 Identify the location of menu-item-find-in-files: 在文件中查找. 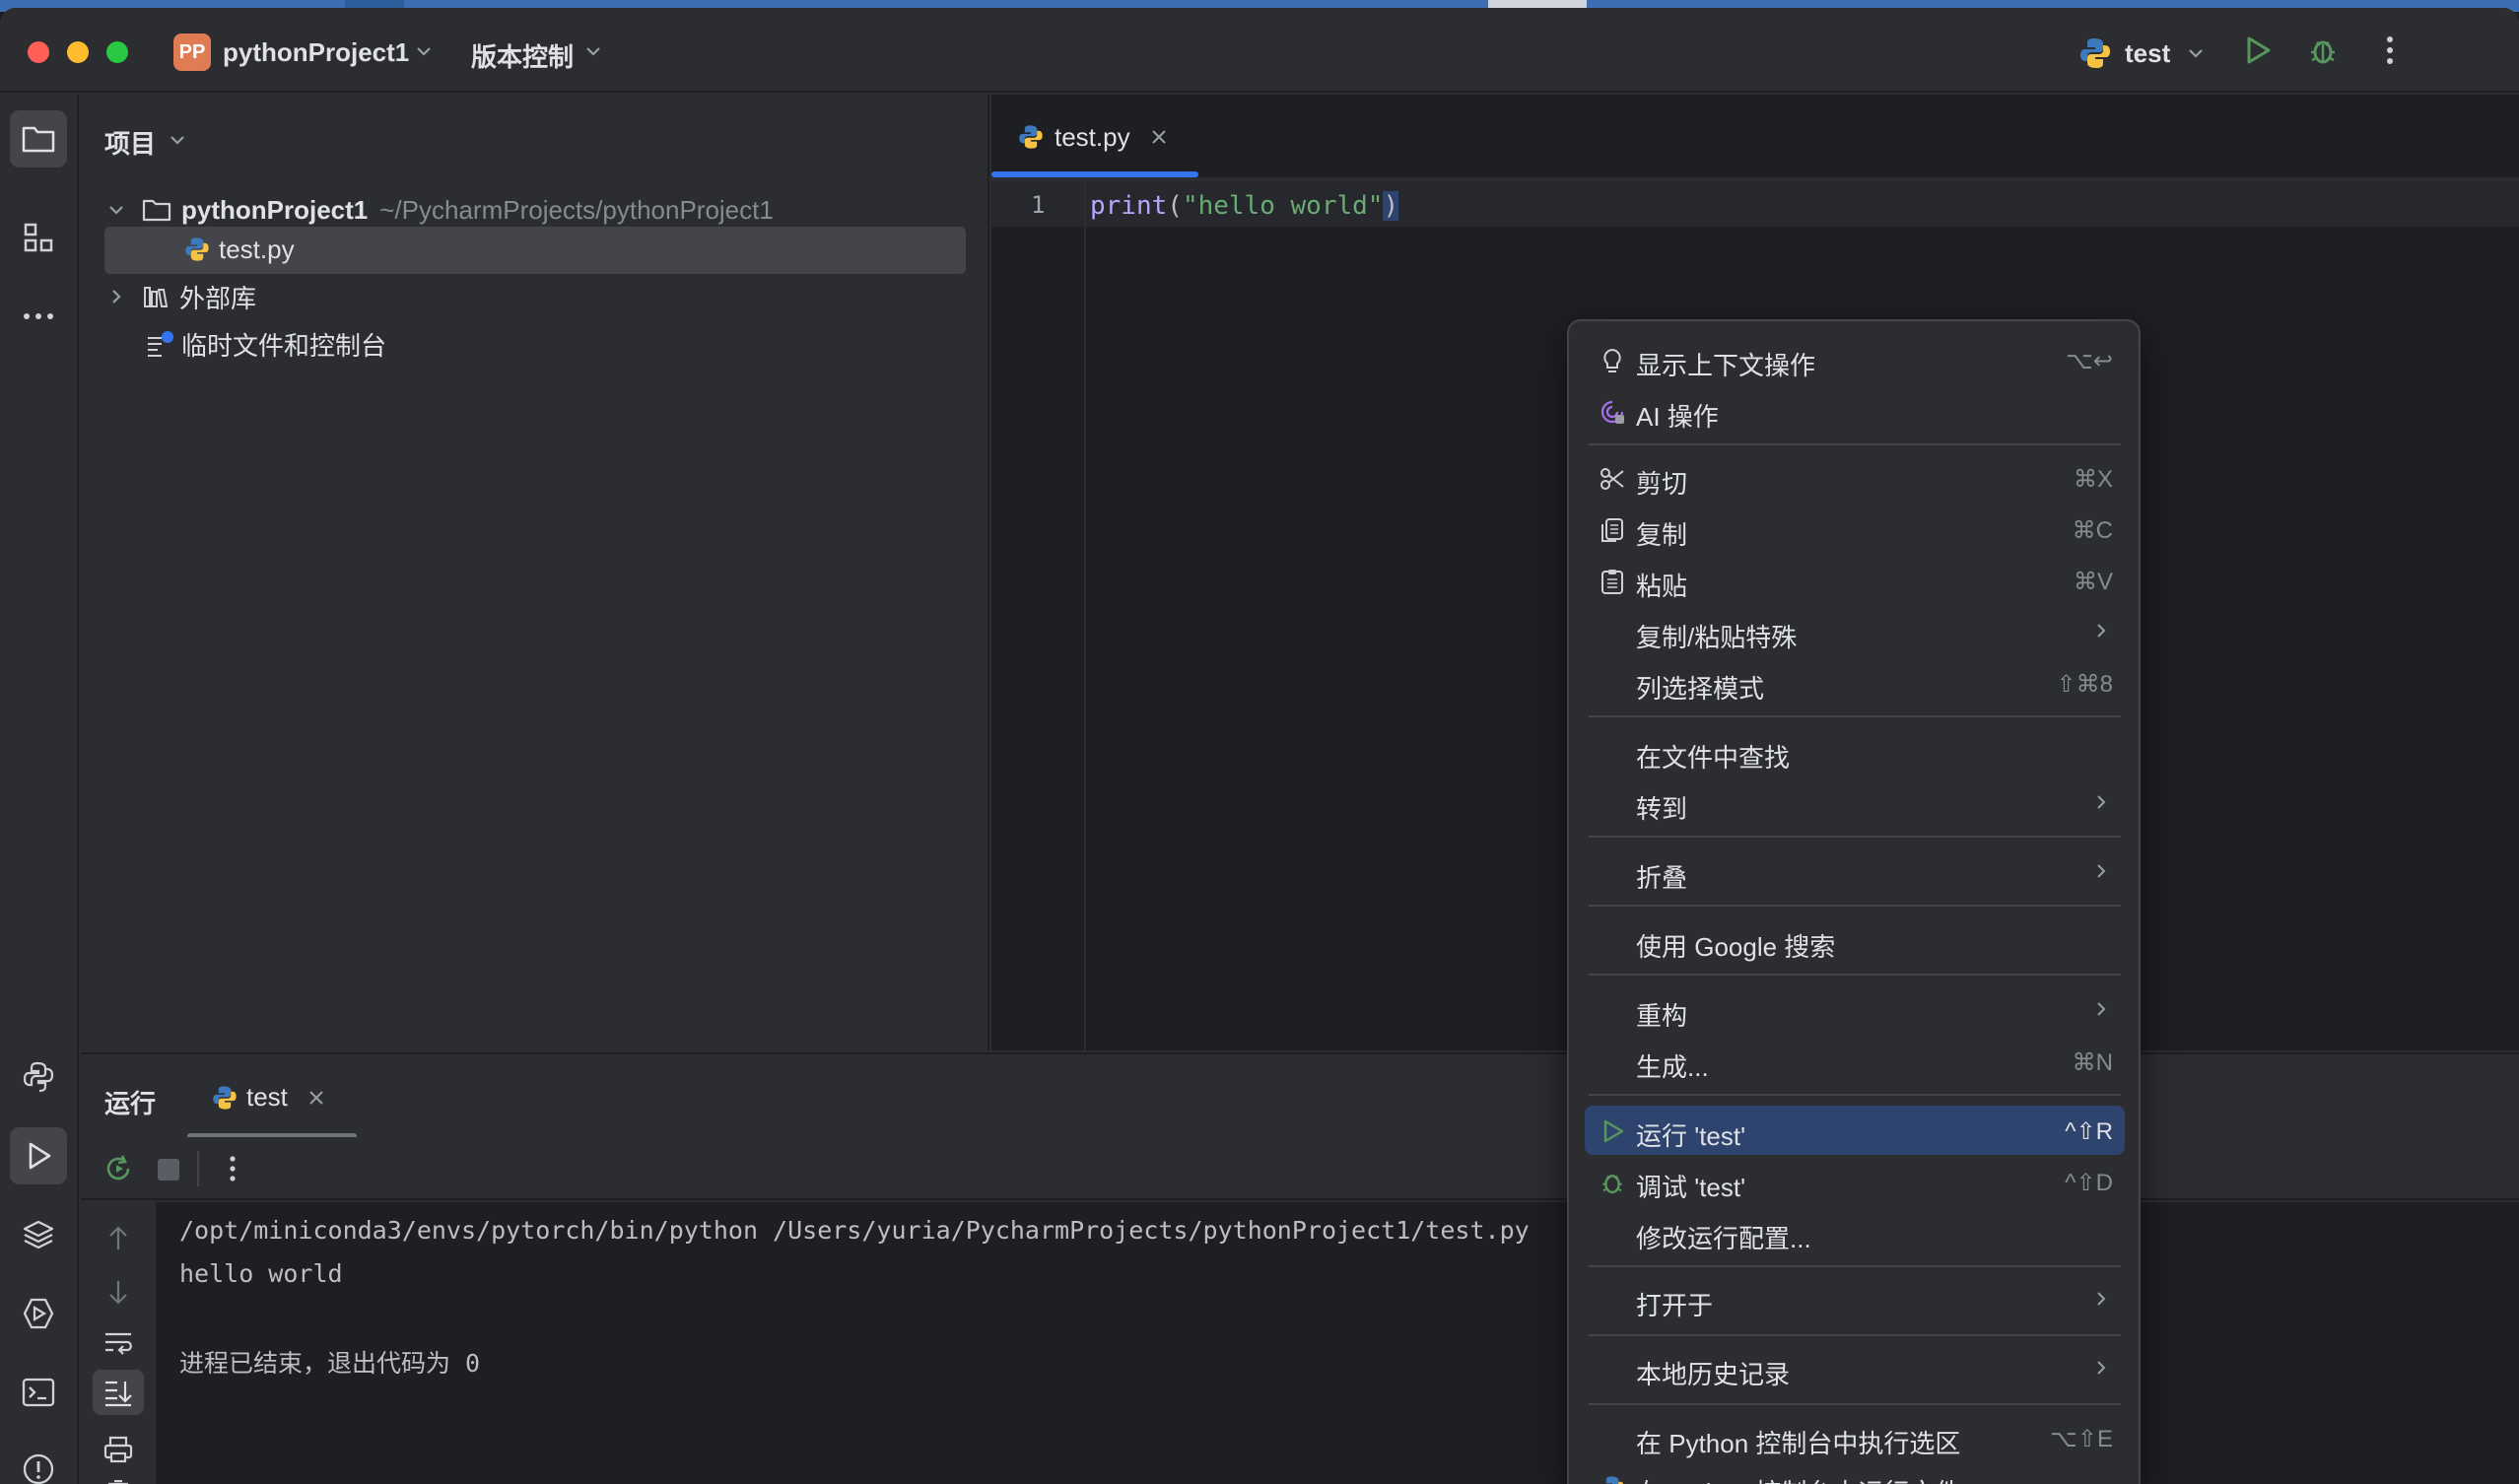
(1855, 751).